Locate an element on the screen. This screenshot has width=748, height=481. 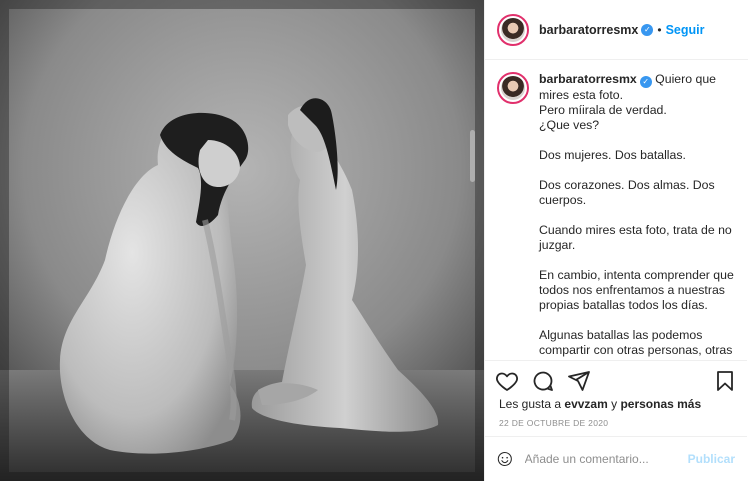
caption-line: Dos corazones. Dos almas. Dos cuerpos. is located at coordinates (627, 192).